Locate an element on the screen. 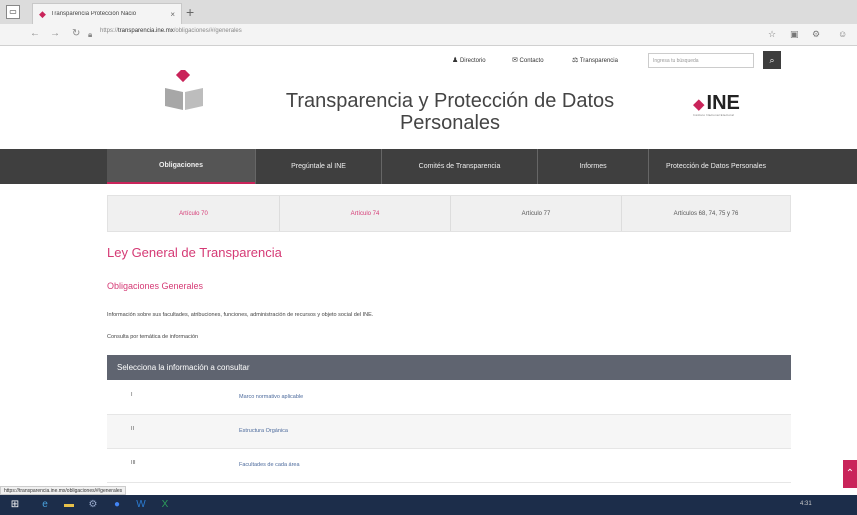 This screenshot has width=857, height=515. lock-icon: 🔒︎ is located at coordinates (90, 34).